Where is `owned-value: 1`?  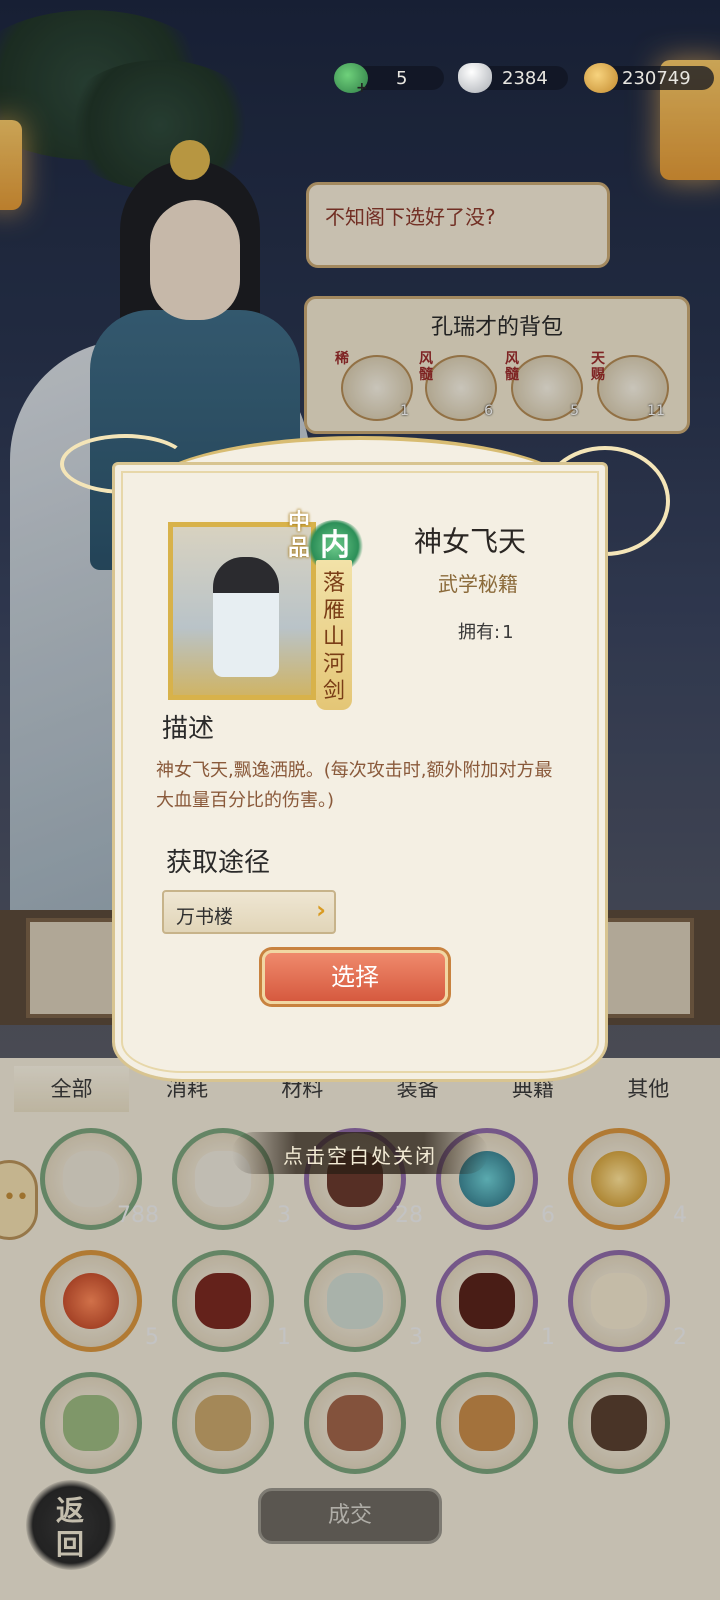
owned-value: 1 is located at coordinates (508, 632).